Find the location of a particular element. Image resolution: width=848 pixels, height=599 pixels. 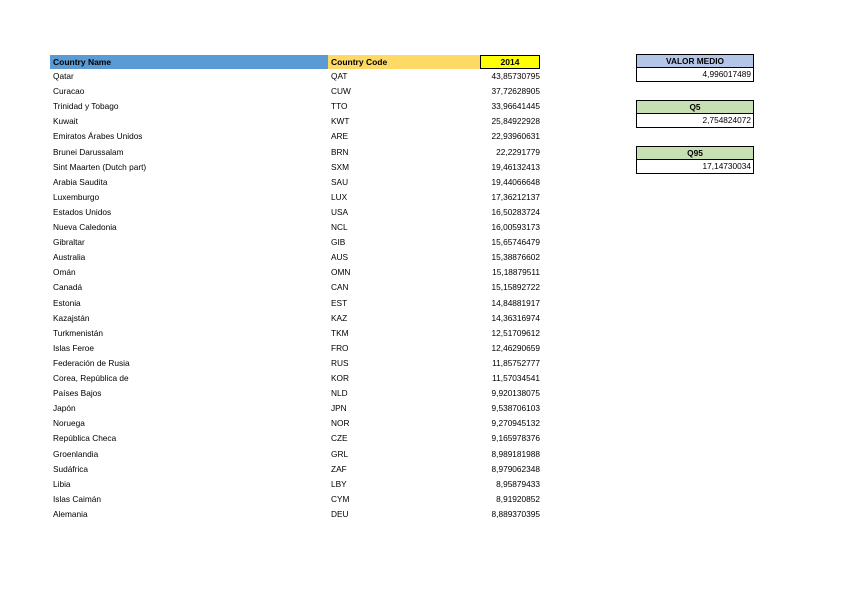

country-name-cell: Luxemburgo is located at coordinates (76, 197).